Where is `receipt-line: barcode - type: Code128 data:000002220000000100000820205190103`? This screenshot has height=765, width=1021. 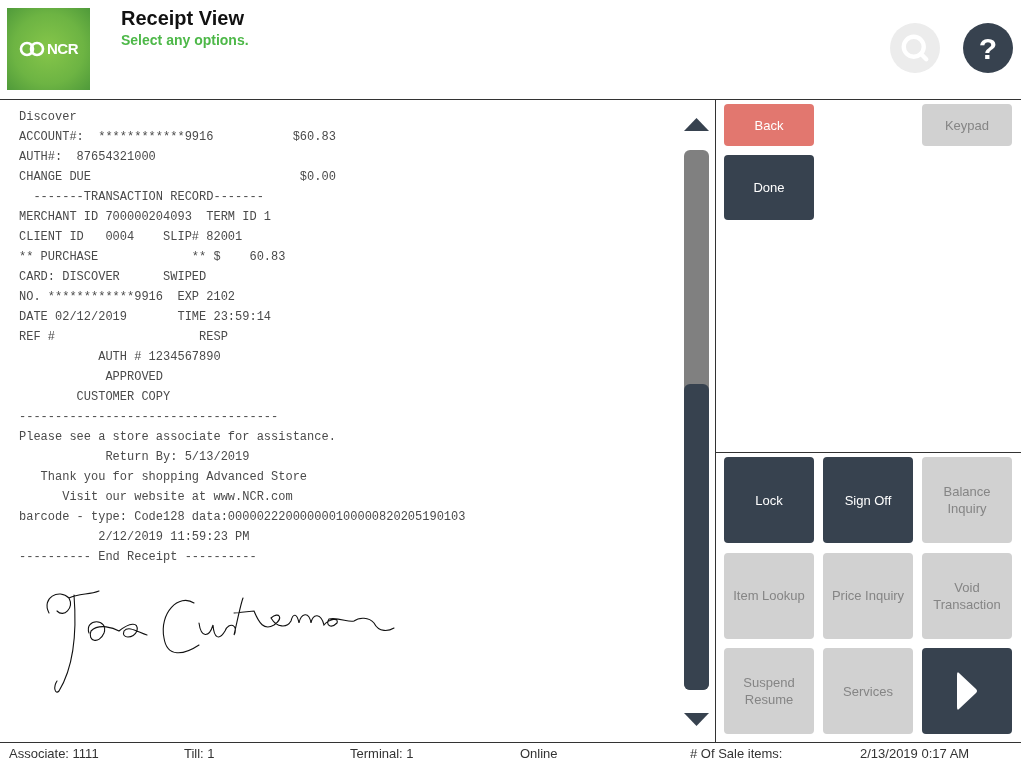
receipt-line: barcode - type: Code128 data:000002220000000100000820205190103 is located at coordinates (242, 517).